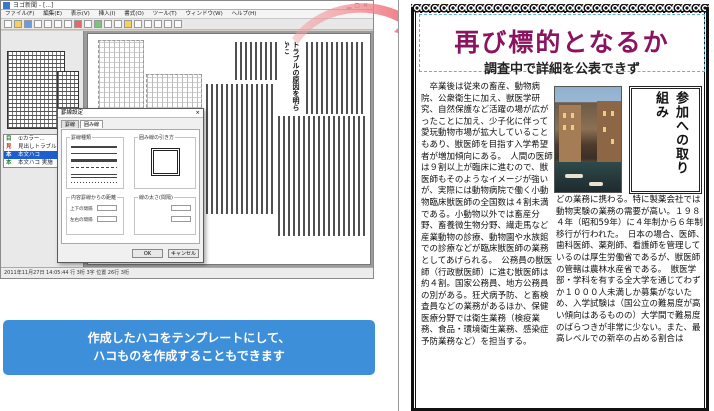  What do you see at coordinates (8, 24) in the screenshot?
I see `new-doc-icon` at bounding box center [8, 24].